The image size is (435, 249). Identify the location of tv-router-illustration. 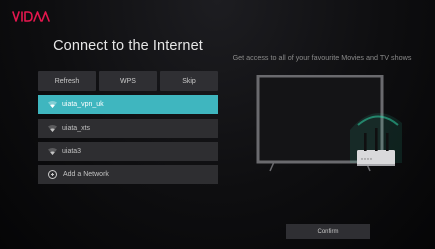
(329, 123).